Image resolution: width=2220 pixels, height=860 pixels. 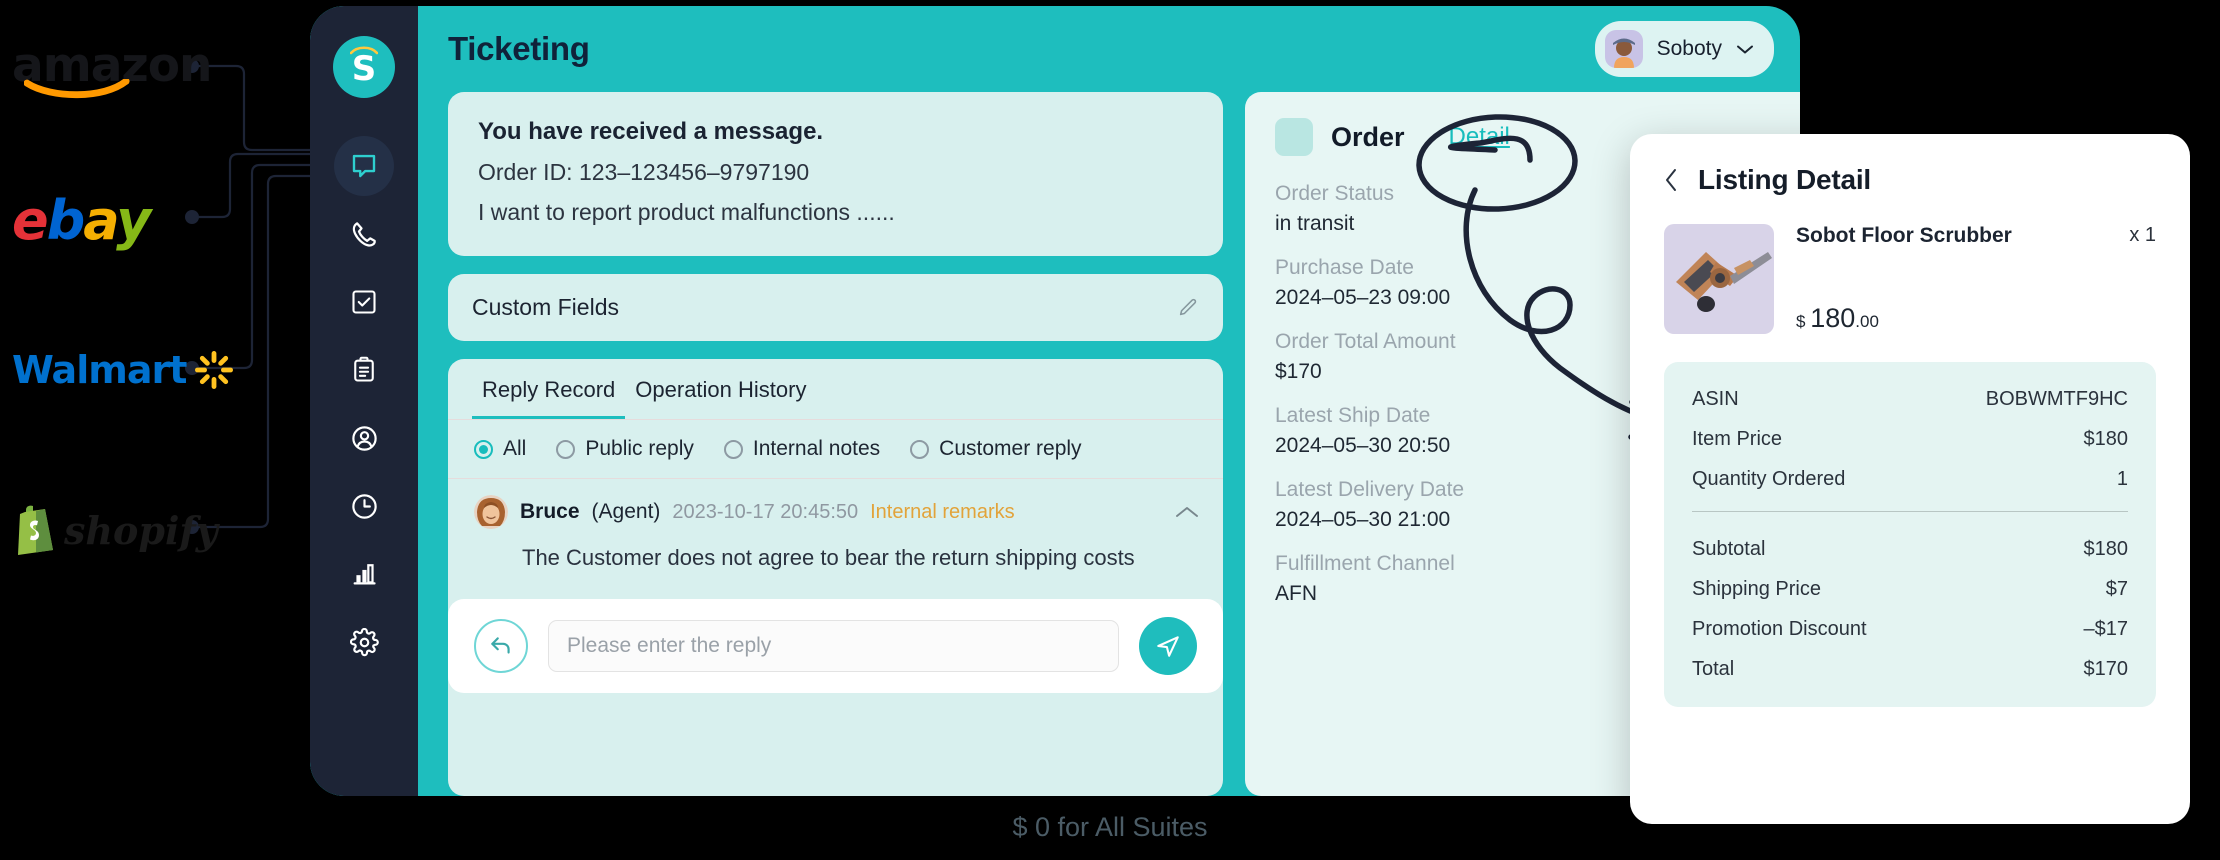 I want to click on brand-logo-letter: S, so click(x=364, y=69).